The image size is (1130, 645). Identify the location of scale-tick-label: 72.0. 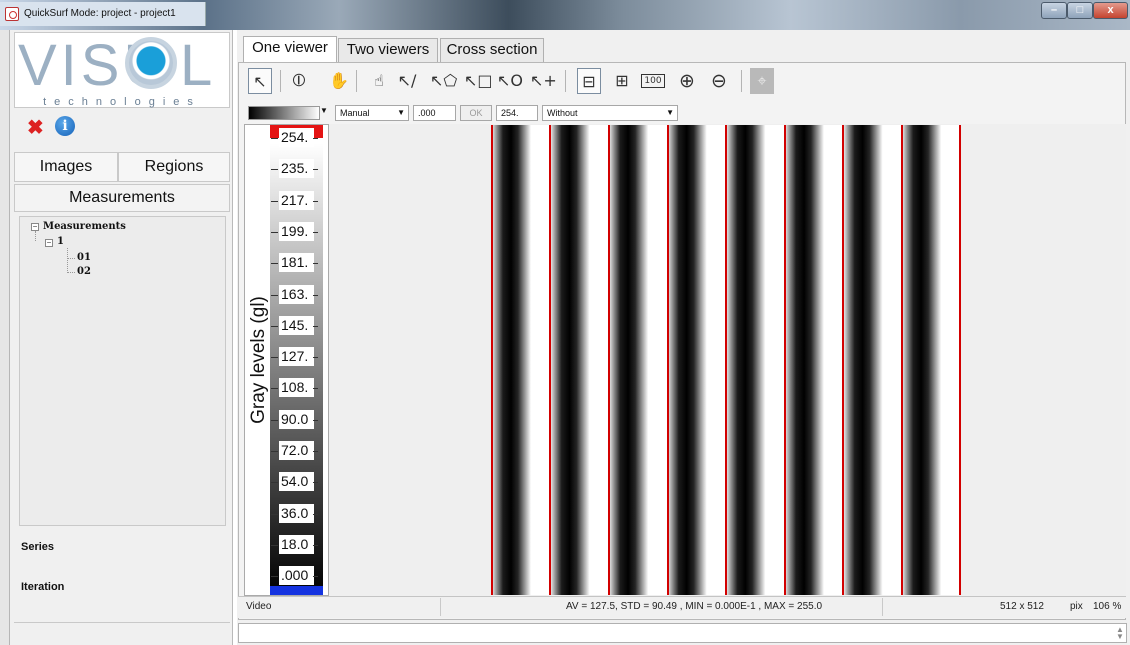
(296, 450).